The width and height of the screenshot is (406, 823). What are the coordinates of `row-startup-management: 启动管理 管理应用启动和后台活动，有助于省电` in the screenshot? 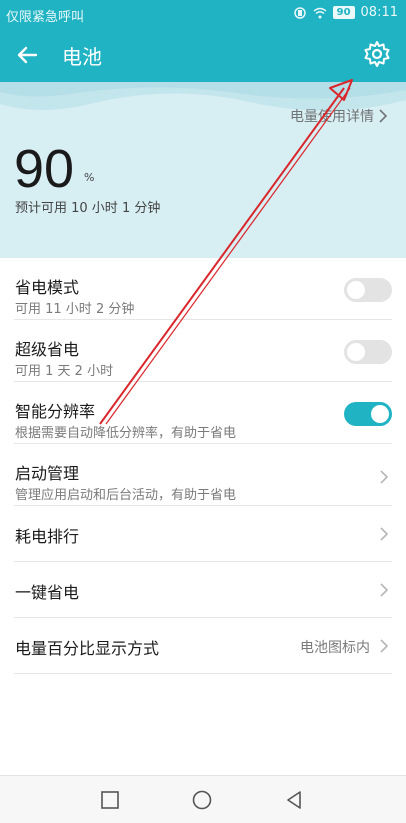 It's located at (203, 475).